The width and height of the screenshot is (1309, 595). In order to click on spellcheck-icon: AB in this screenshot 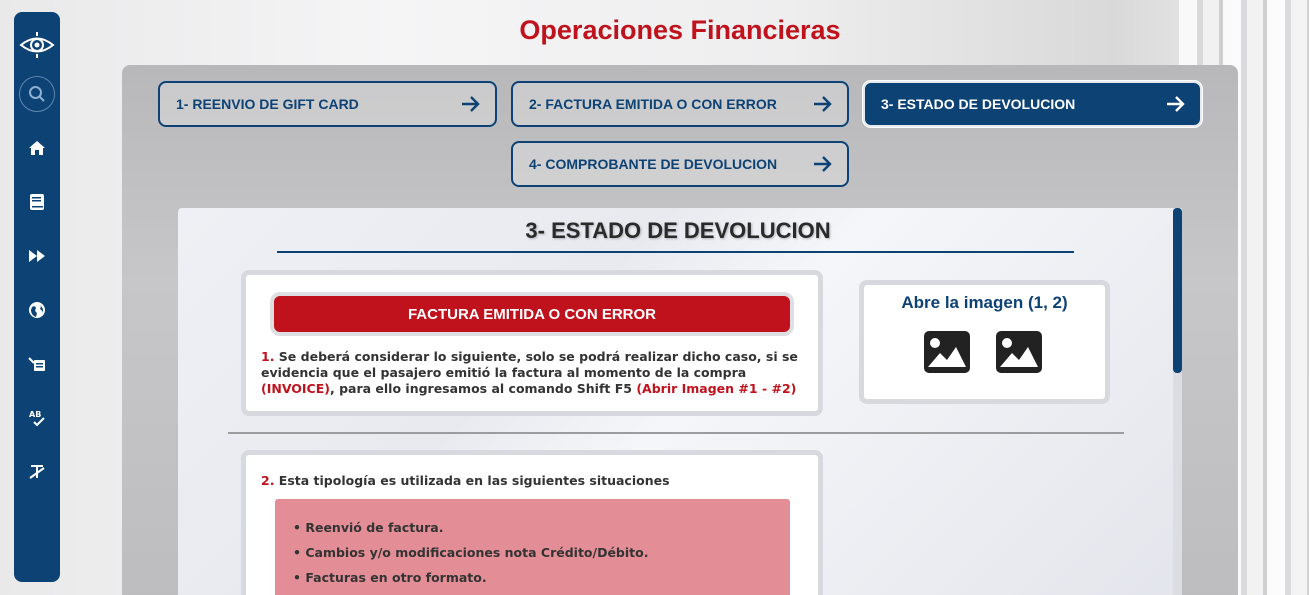, I will do `click(37, 418)`.